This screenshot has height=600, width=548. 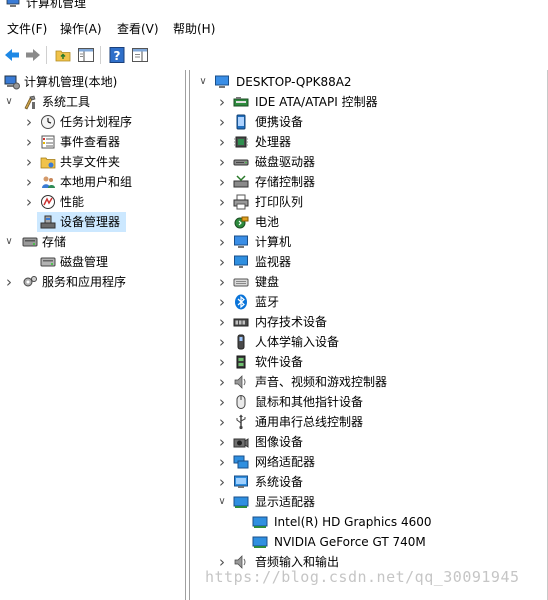 What do you see at coordinates (81, 29) in the screenshot?
I see `menu-action: 操作(A)` at bounding box center [81, 29].